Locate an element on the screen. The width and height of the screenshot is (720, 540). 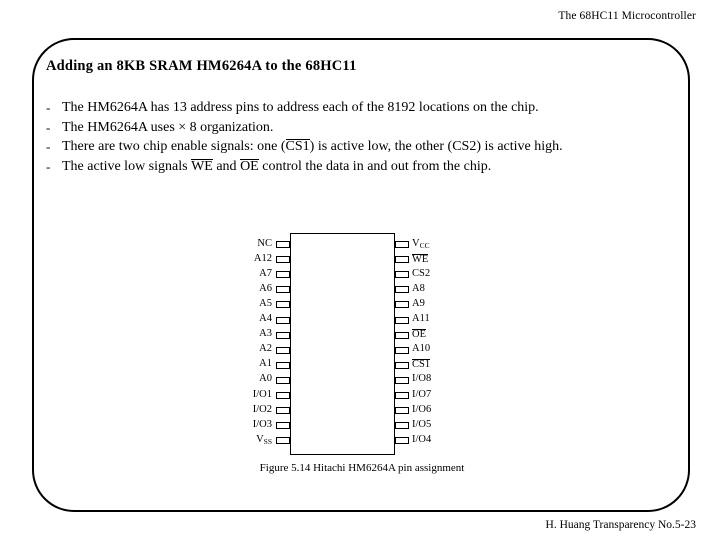
pin-name-subscript: CC is located at coordinates (424, 245).